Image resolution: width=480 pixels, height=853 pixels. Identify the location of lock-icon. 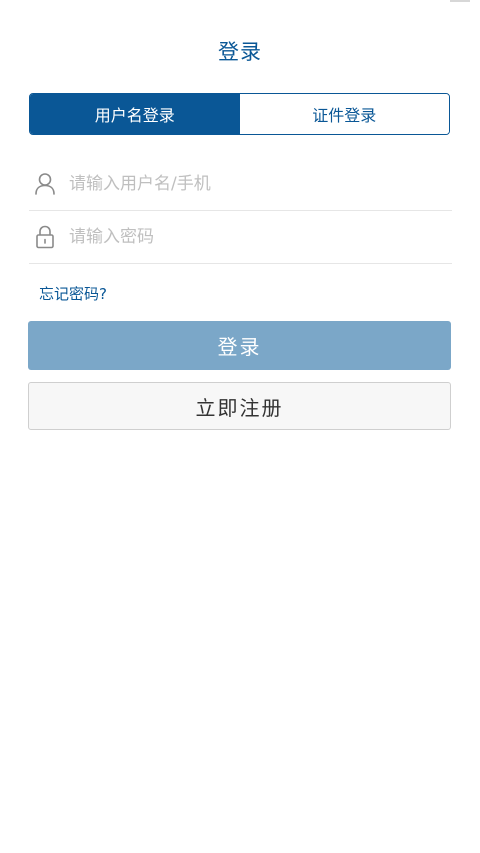
(45, 237).